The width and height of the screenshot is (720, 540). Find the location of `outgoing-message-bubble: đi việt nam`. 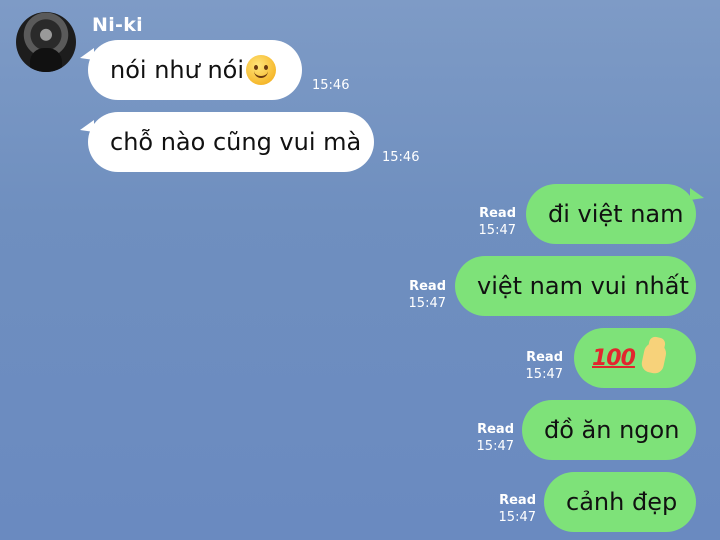

outgoing-message-bubble: đi việt nam is located at coordinates (615, 214).